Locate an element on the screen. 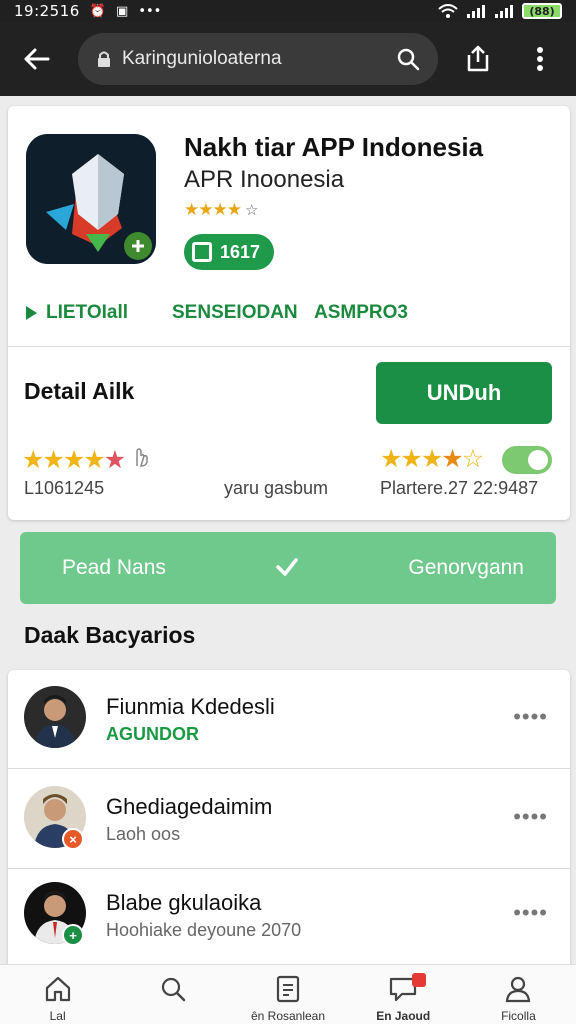  list-item-name: Ghediagedaimim is located at coordinates (189, 806).